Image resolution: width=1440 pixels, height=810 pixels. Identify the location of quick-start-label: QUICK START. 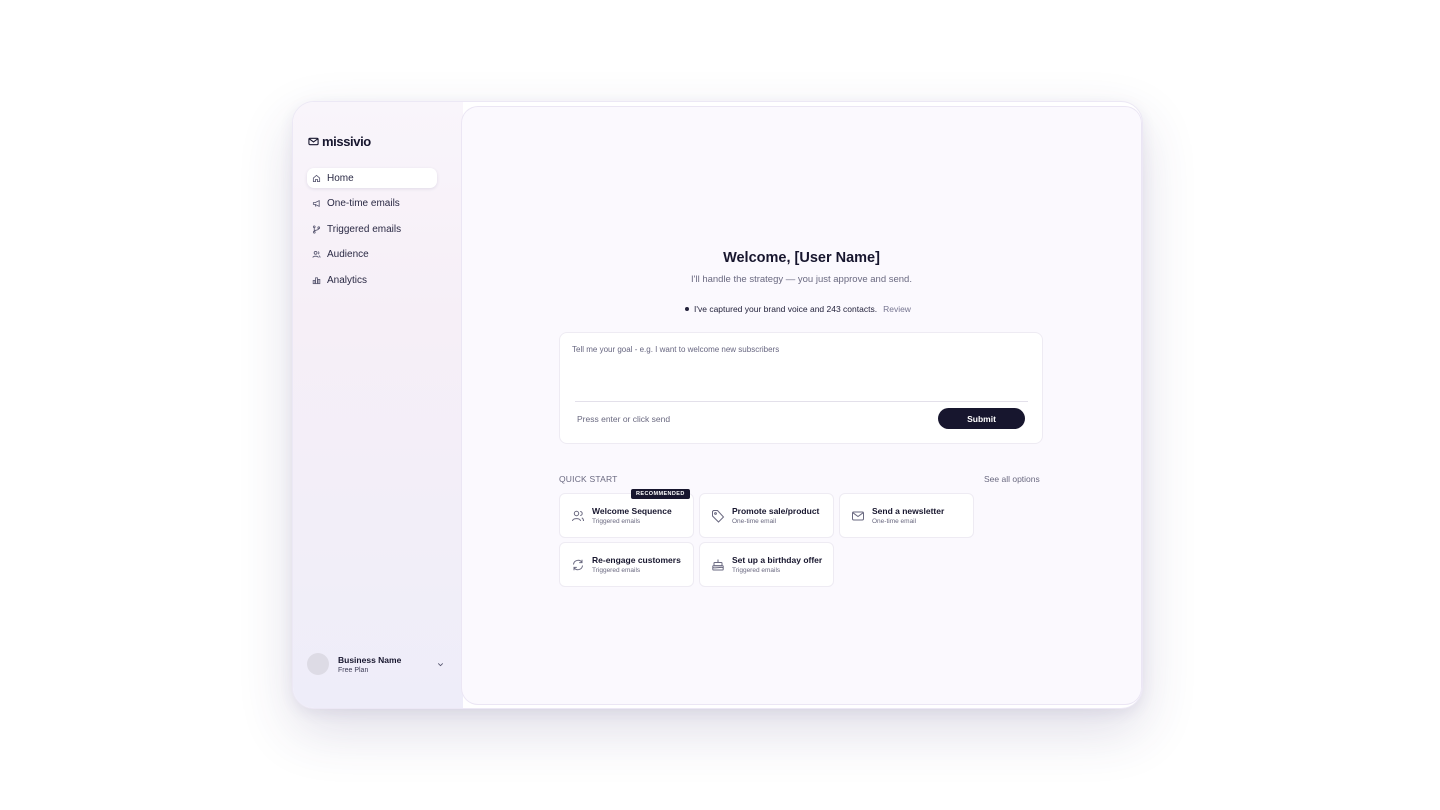
(588, 479).